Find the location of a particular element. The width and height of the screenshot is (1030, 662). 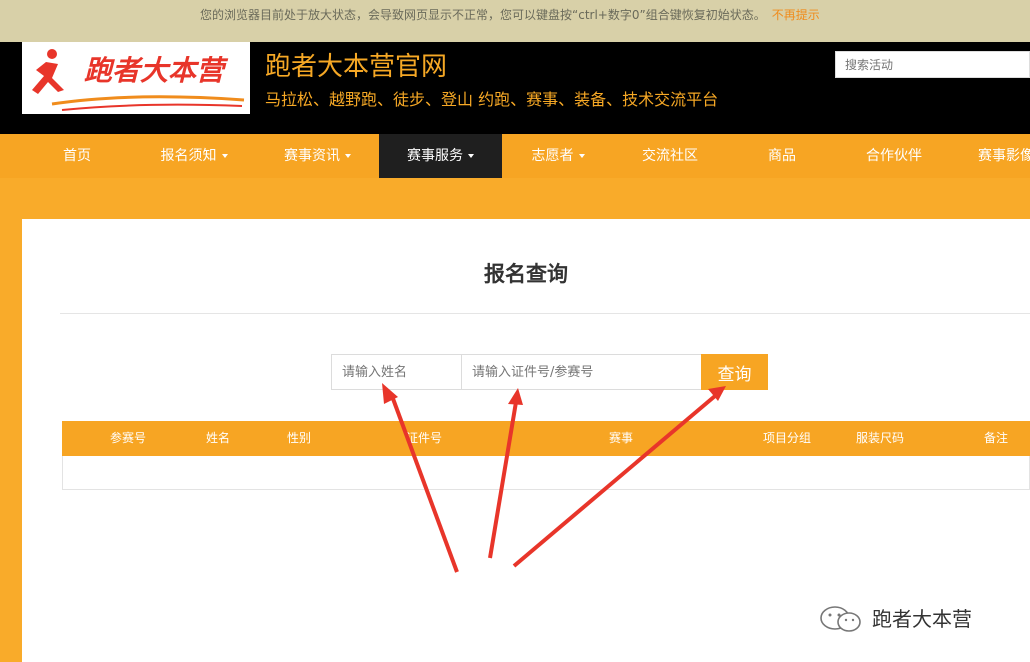

nav-item-event-news: 赛事资讯 is located at coordinates (317, 156).